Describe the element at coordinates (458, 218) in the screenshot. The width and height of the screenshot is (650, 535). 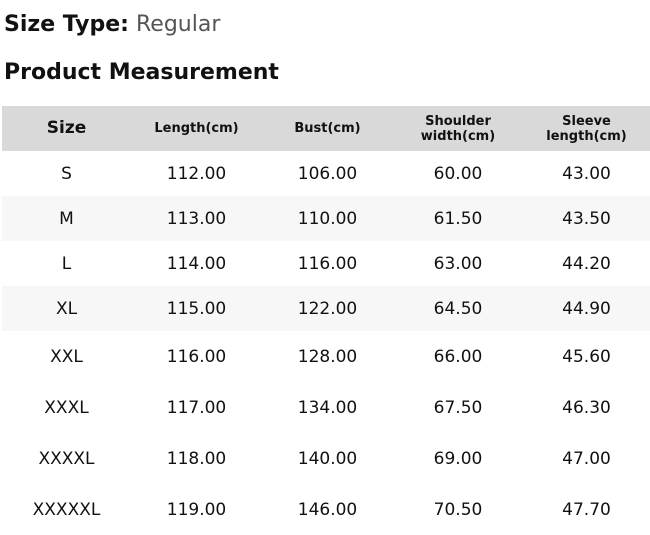
I see `cell-shoulder-width: 61.50` at that location.